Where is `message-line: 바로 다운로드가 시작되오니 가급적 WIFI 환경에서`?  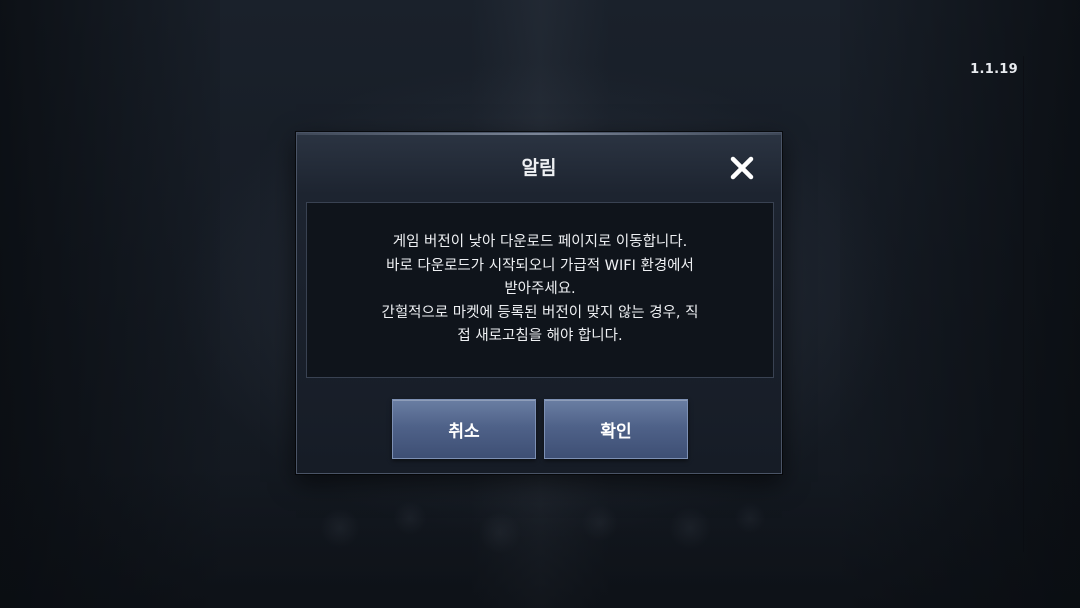 message-line: 바로 다운로드가 시작되오니 가급적 WIFI 환경에서 is located at coordinates (540, 265).